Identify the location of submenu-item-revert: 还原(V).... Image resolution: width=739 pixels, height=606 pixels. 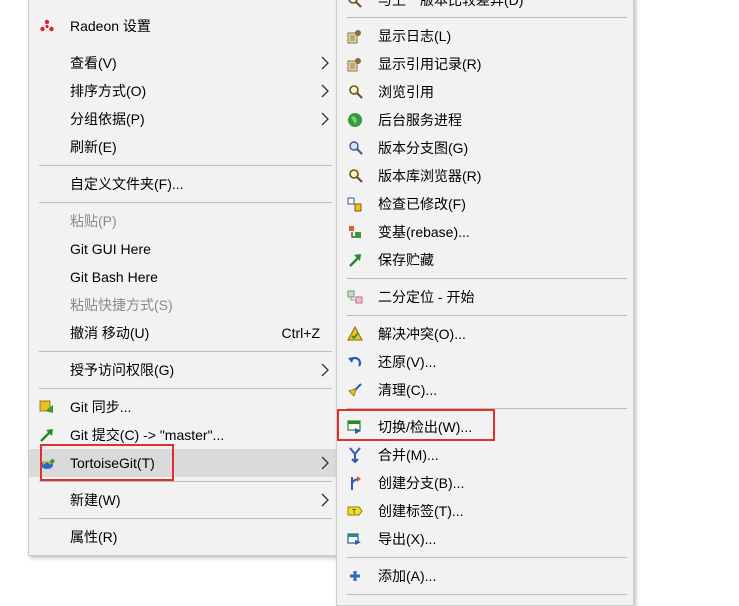
(485, 362).